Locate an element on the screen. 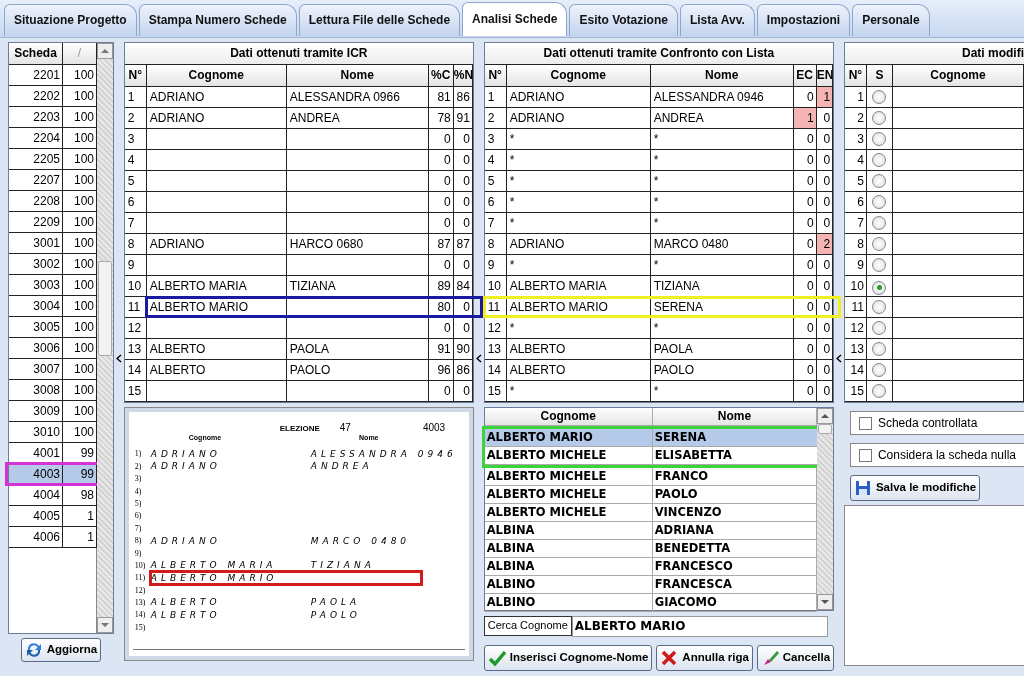 The height and width of the screenshot is (676, 1024). table-cell: 3008 is located at coordinates (36, 390).